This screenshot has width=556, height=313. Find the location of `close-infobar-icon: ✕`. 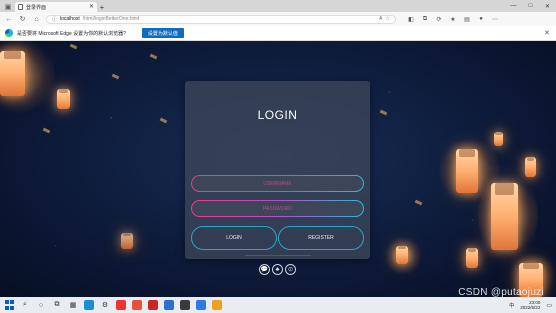

close-infobar-icon: ✕ is located at coordinates (547, 33).